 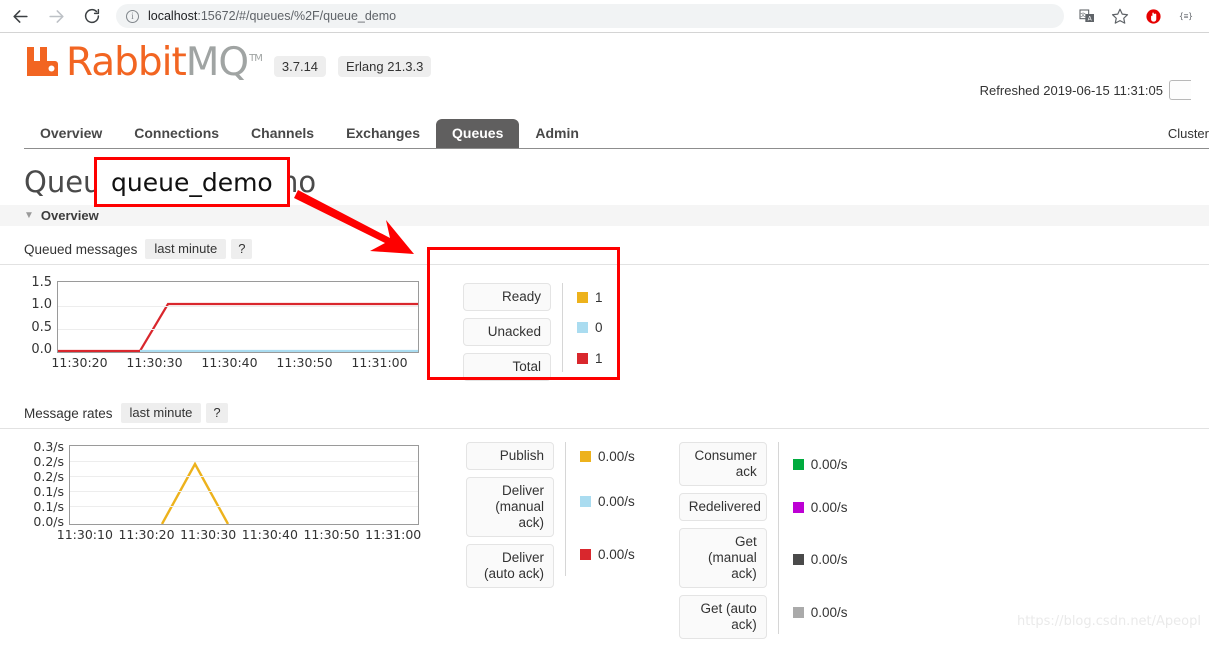 I want to click on version-badge: 3.7.14, so click(x=300, y=66).